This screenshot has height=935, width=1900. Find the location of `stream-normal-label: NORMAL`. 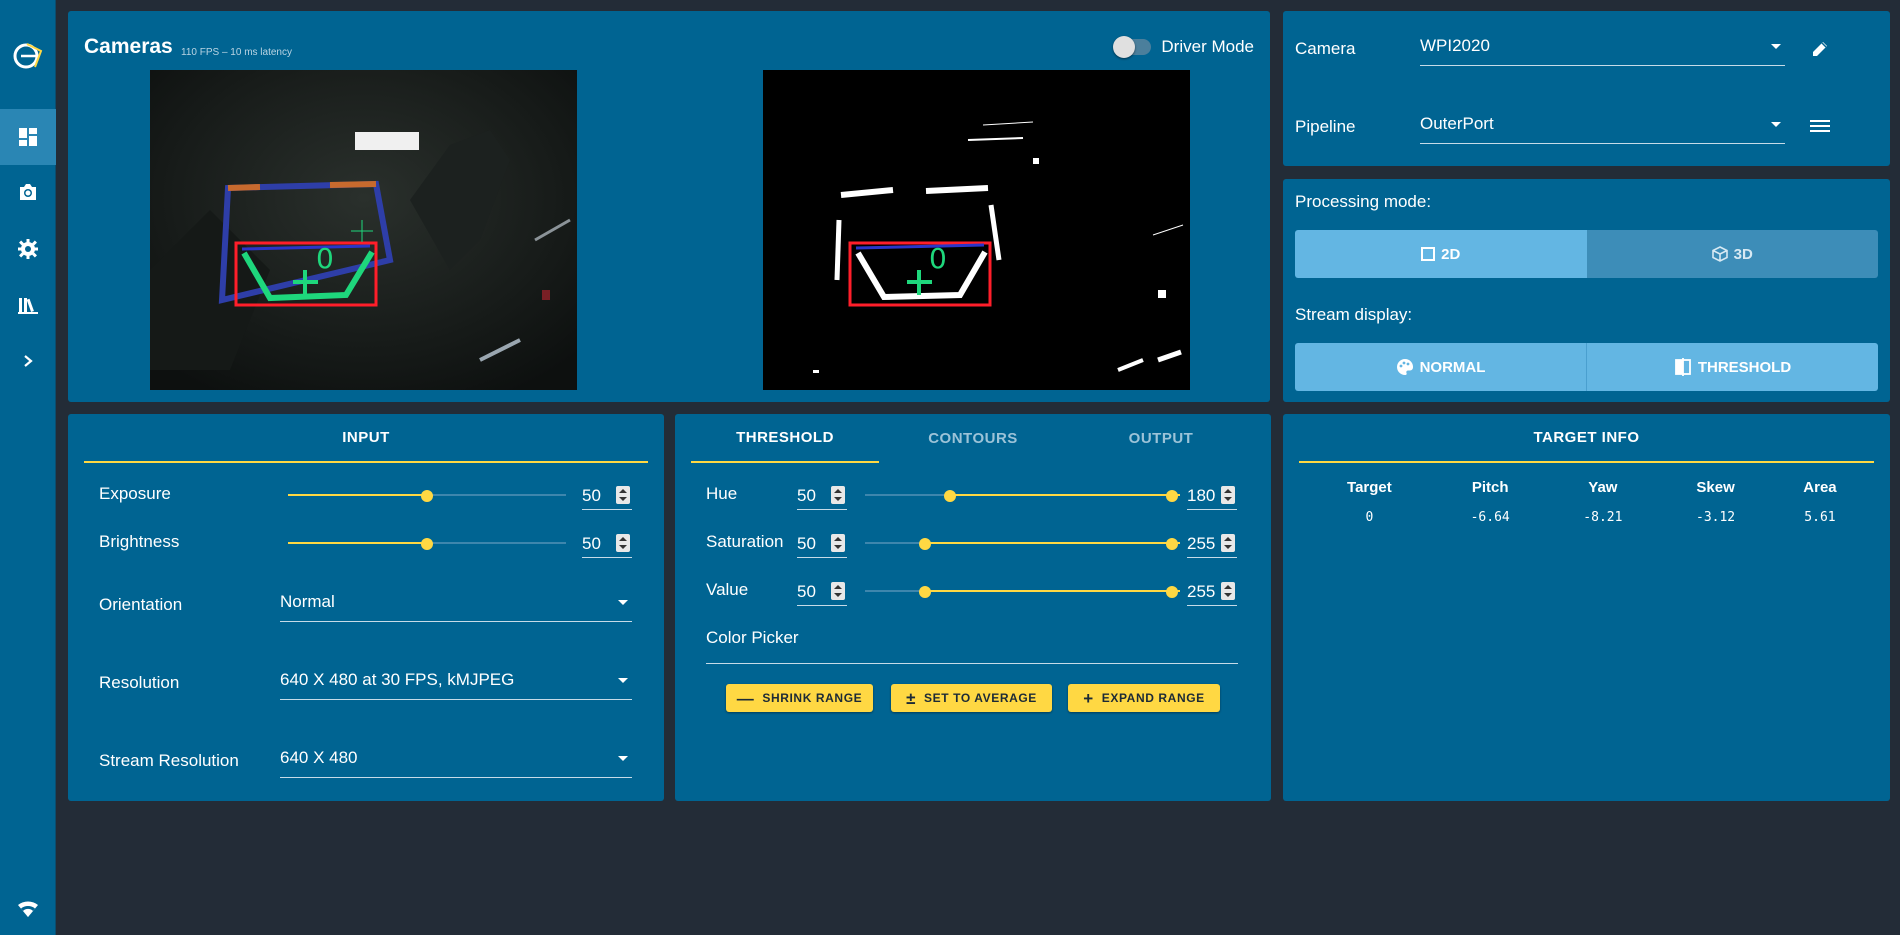

stream-normal-label: NORMAL is located at coordinates (1452, 367).